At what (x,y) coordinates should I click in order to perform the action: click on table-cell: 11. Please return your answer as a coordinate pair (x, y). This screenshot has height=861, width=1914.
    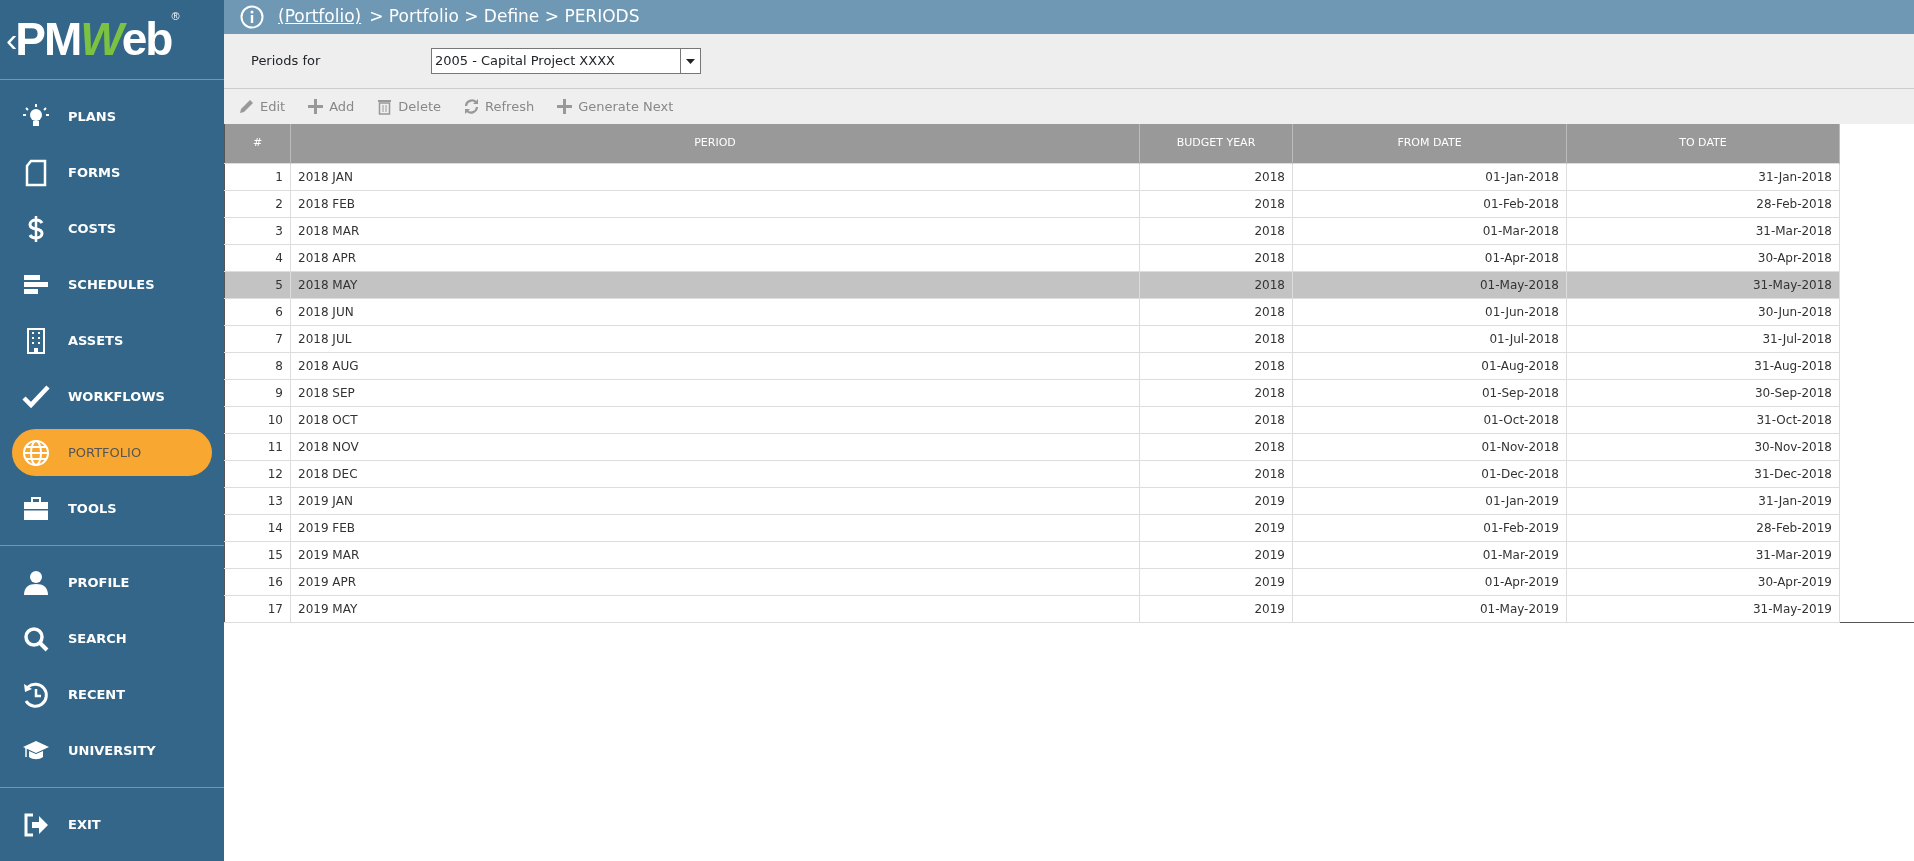
    Looking at the image, I should click on (257, 446).